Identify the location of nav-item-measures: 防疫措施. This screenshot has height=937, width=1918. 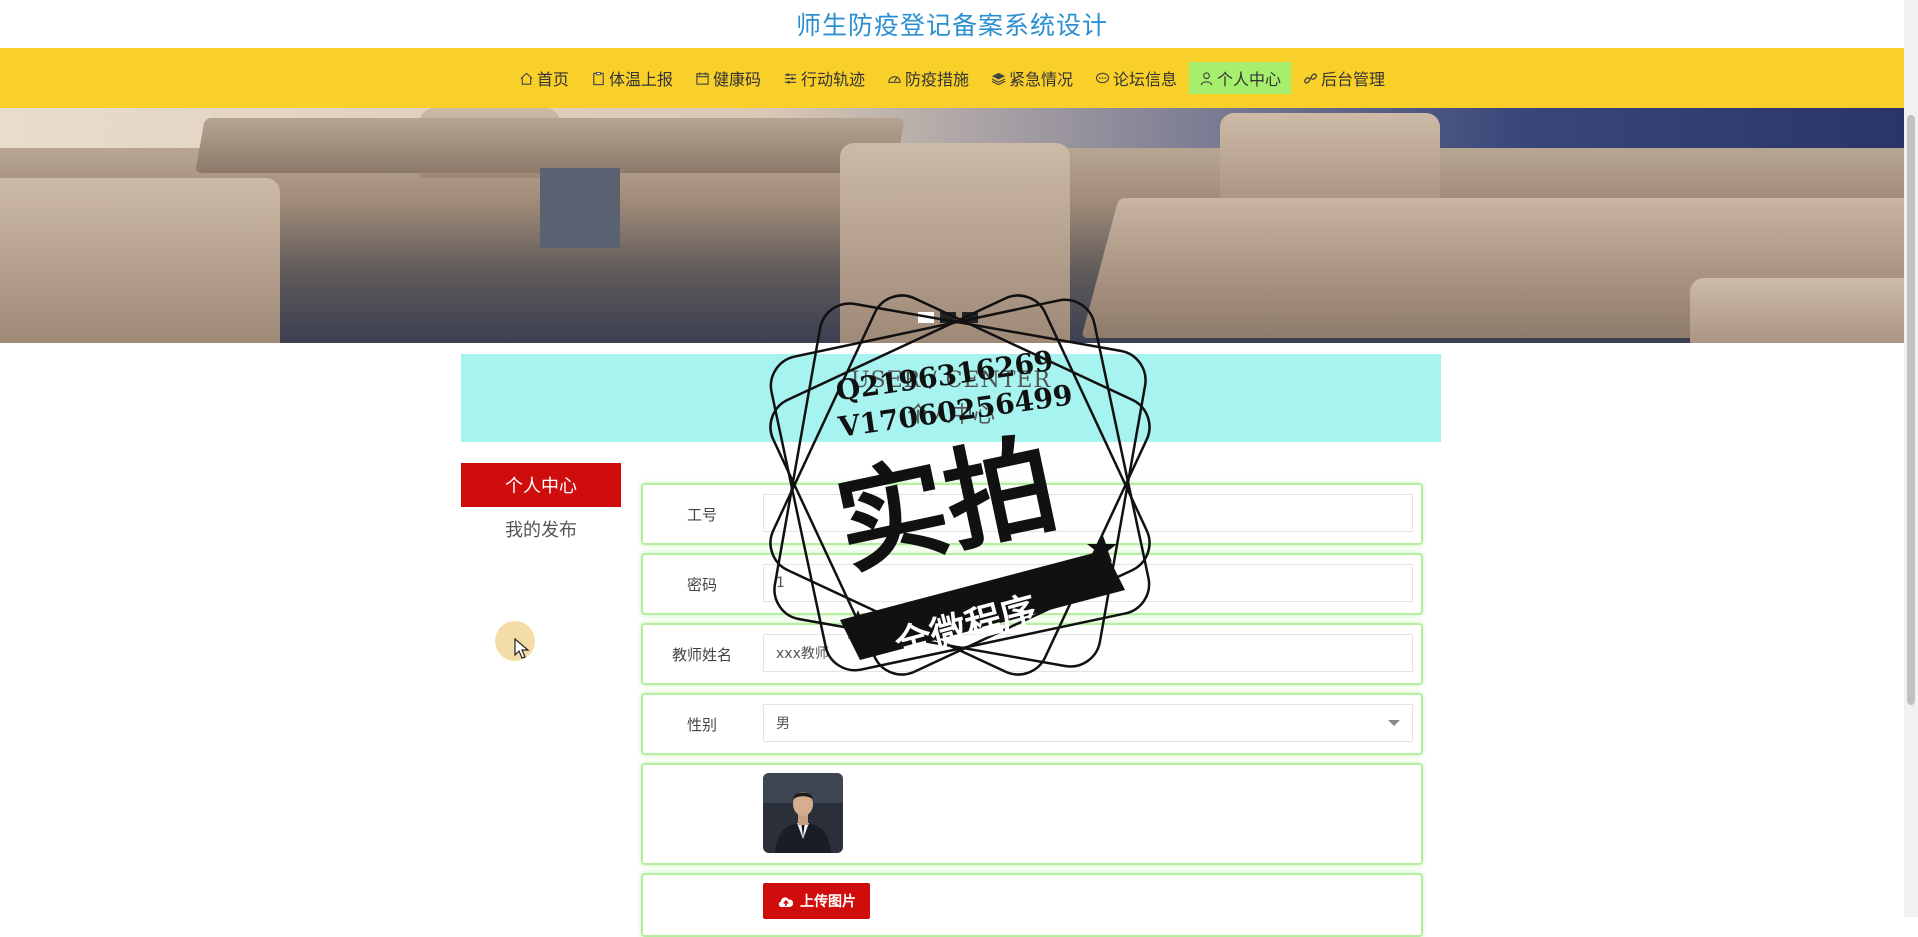
(928, 78).